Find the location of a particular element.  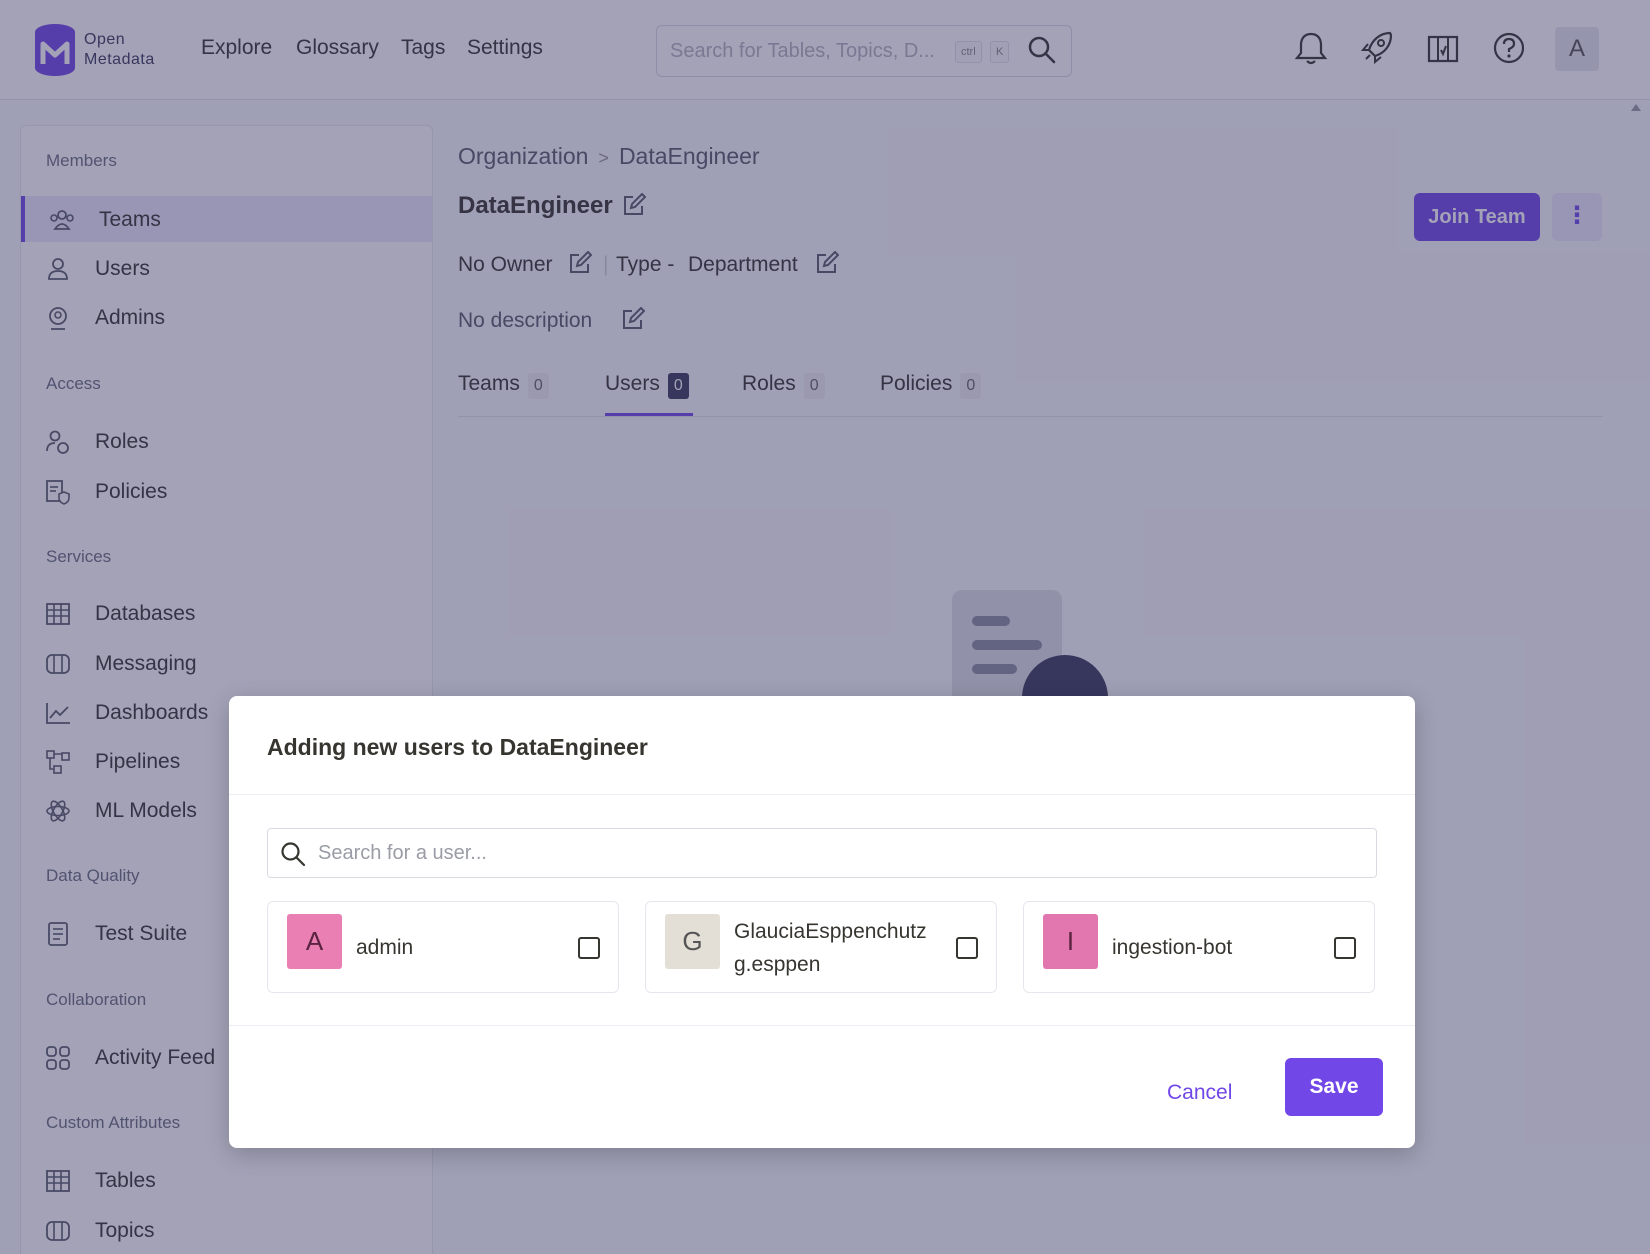

modal-footer-divider is located at coordinates (822, 1025).